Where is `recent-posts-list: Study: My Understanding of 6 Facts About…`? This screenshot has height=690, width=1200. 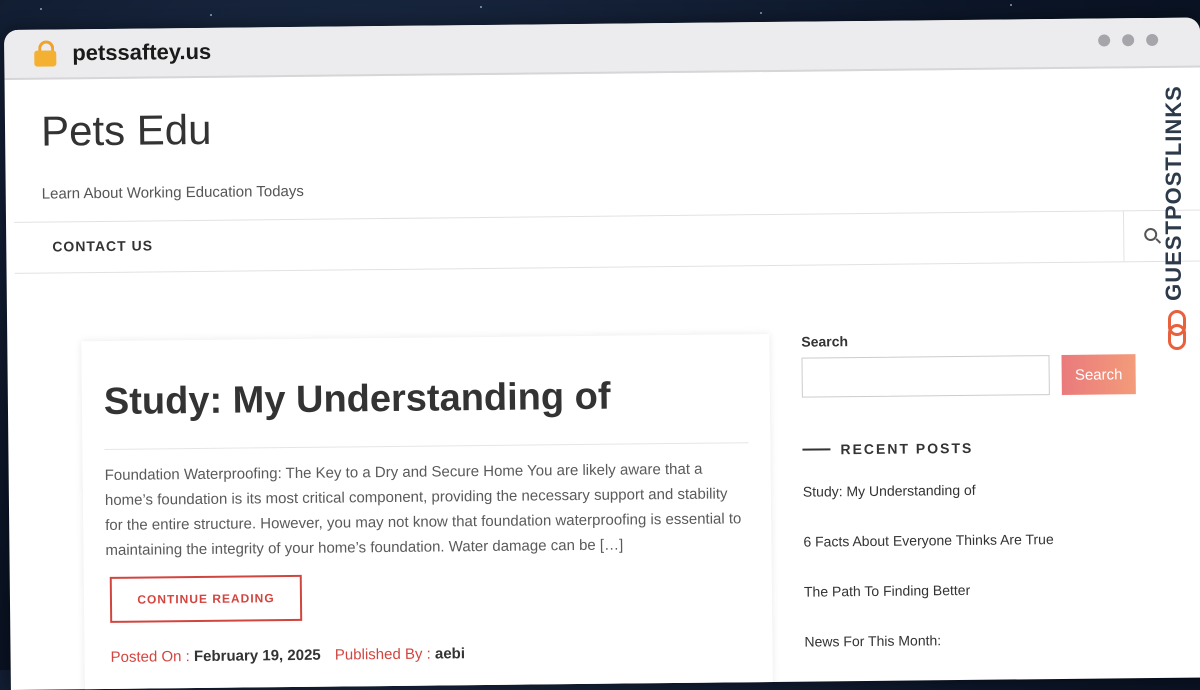 recent-posts-list: Study: My Understanding of 6 Facts About… is located at coordinates (929, 582).